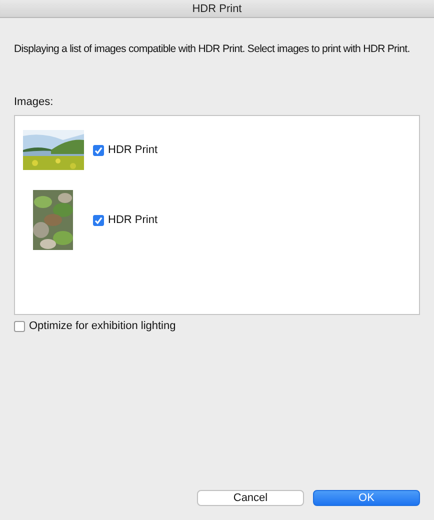 This screenshot has height=520, width=434. I want to click on cancel-button: Cancel, so click(250, 498).